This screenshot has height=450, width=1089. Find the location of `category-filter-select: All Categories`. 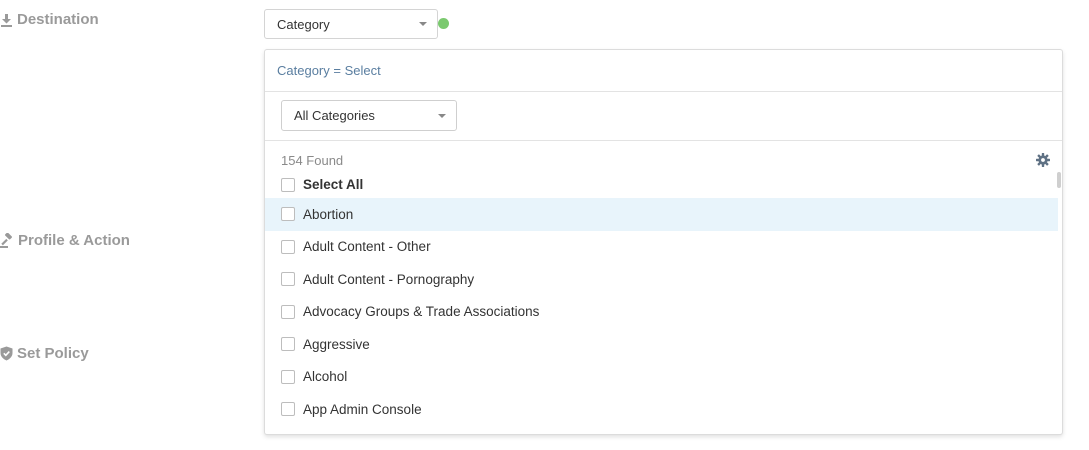

category-filter-select: All Categories is located at coordinates (369, 115).